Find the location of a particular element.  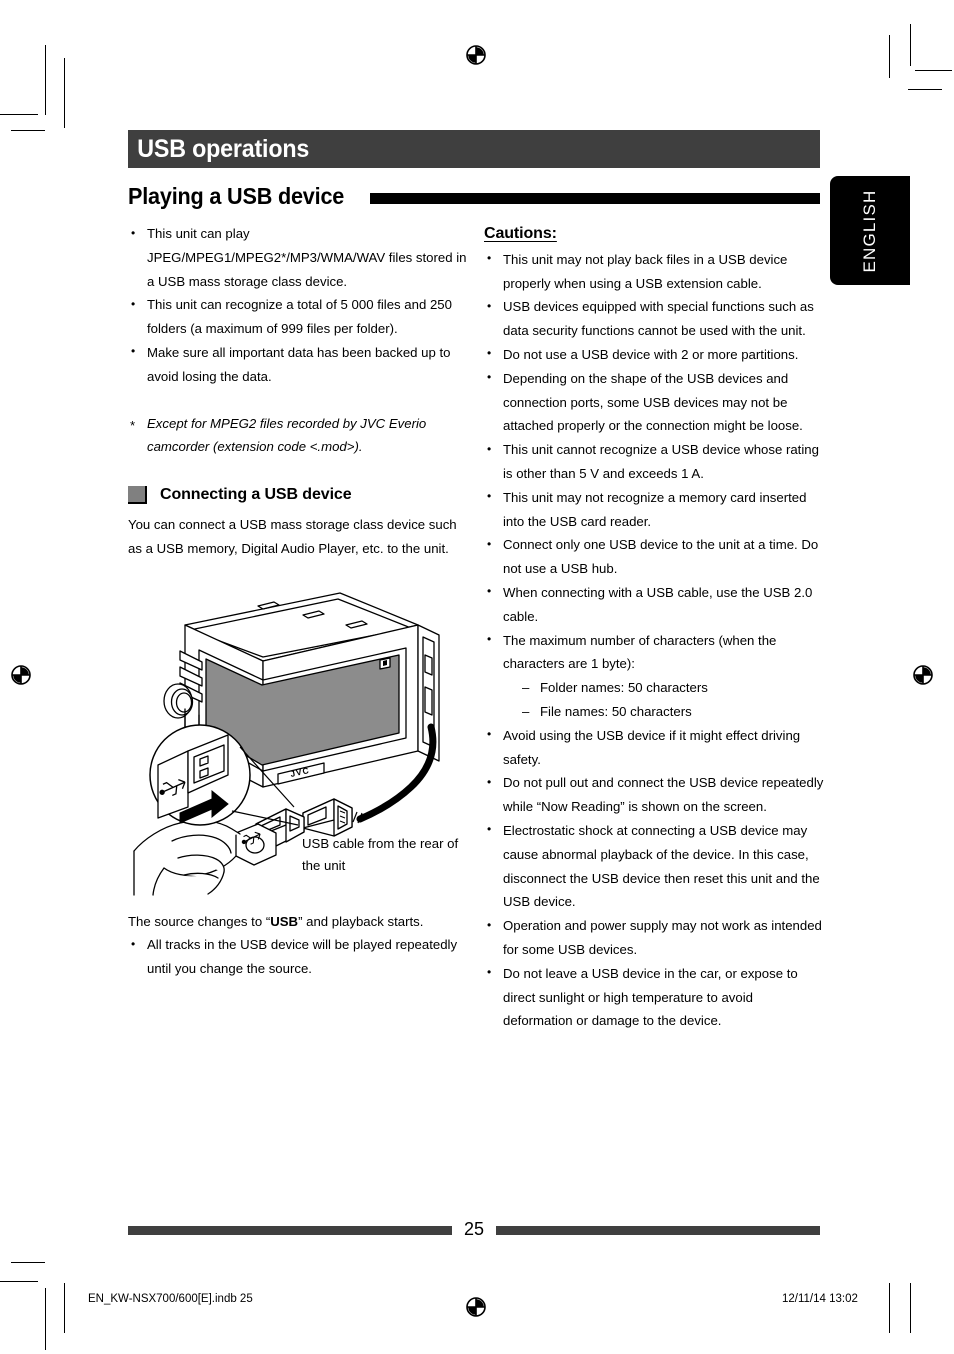

crop-mark-tr-h2 is located at coordinates (925, 89).